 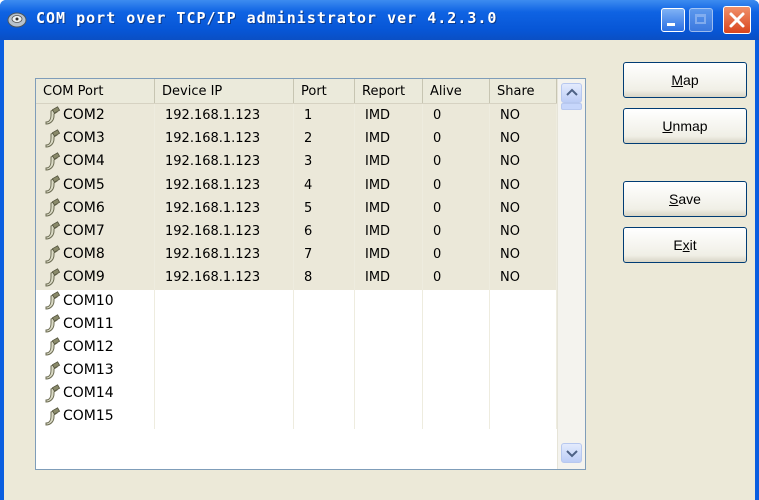 I want to click on port-cell: 1, so click(x=324, y=116).